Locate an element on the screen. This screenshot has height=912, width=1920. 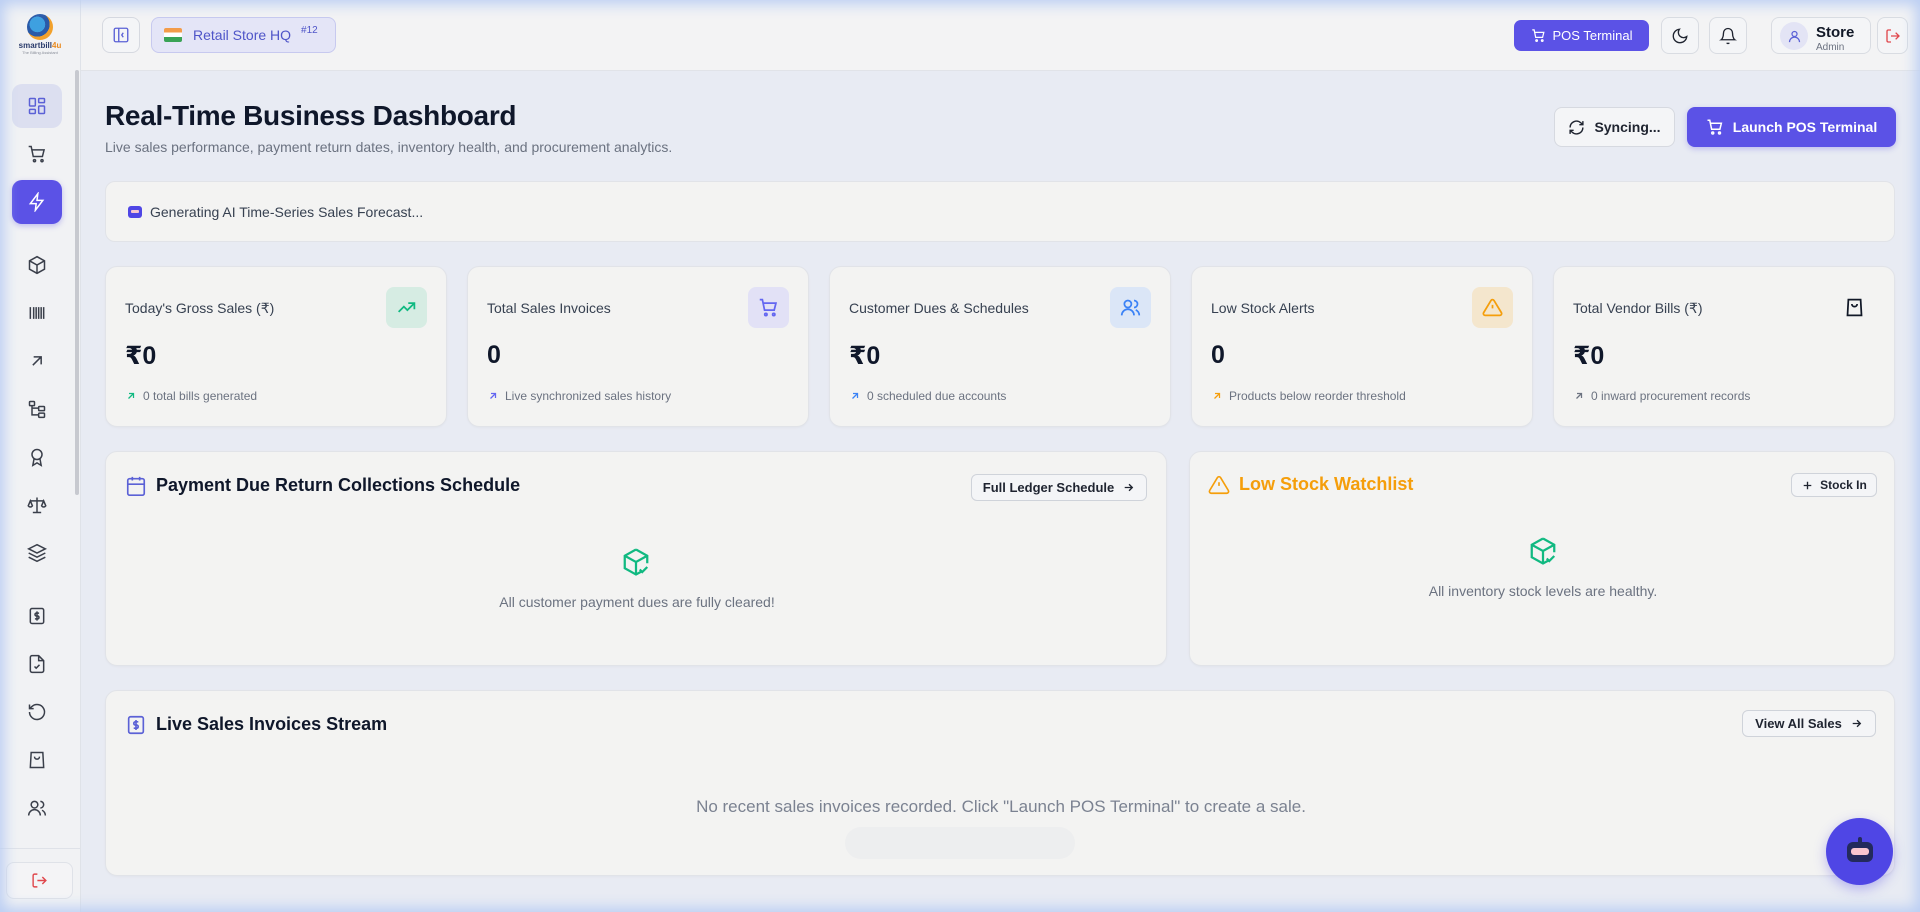
layers-icon is located at coordinates (37, 553).